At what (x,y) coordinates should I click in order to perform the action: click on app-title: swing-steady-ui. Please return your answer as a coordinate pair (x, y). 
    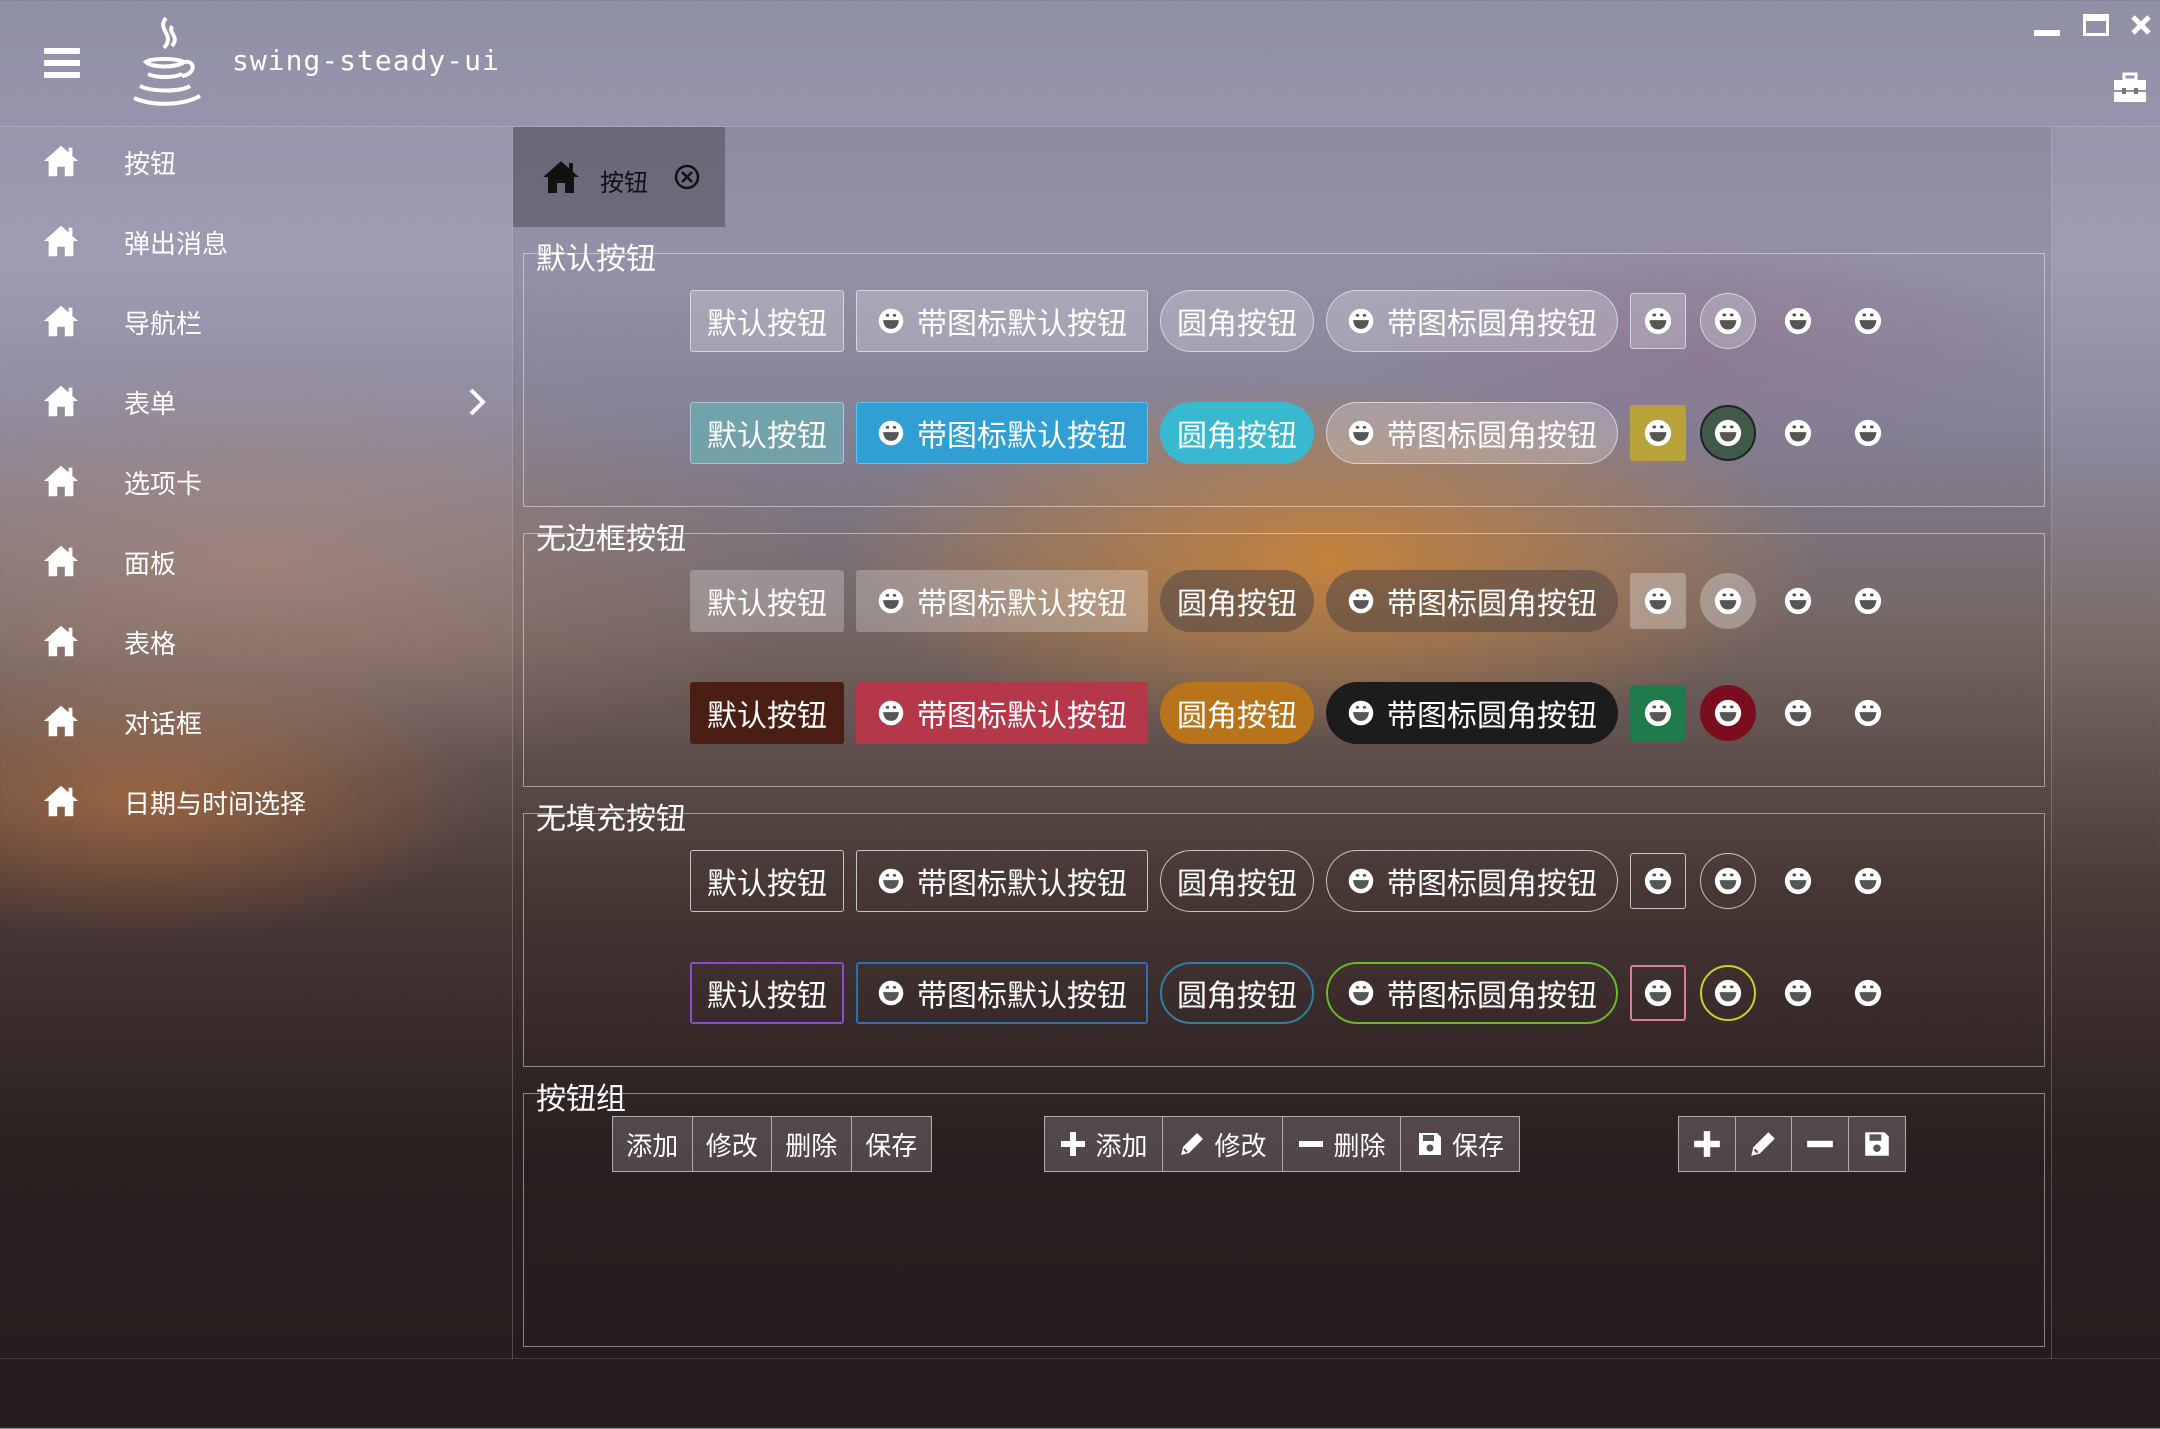
    Looking at the image, I should click on (366, 60).